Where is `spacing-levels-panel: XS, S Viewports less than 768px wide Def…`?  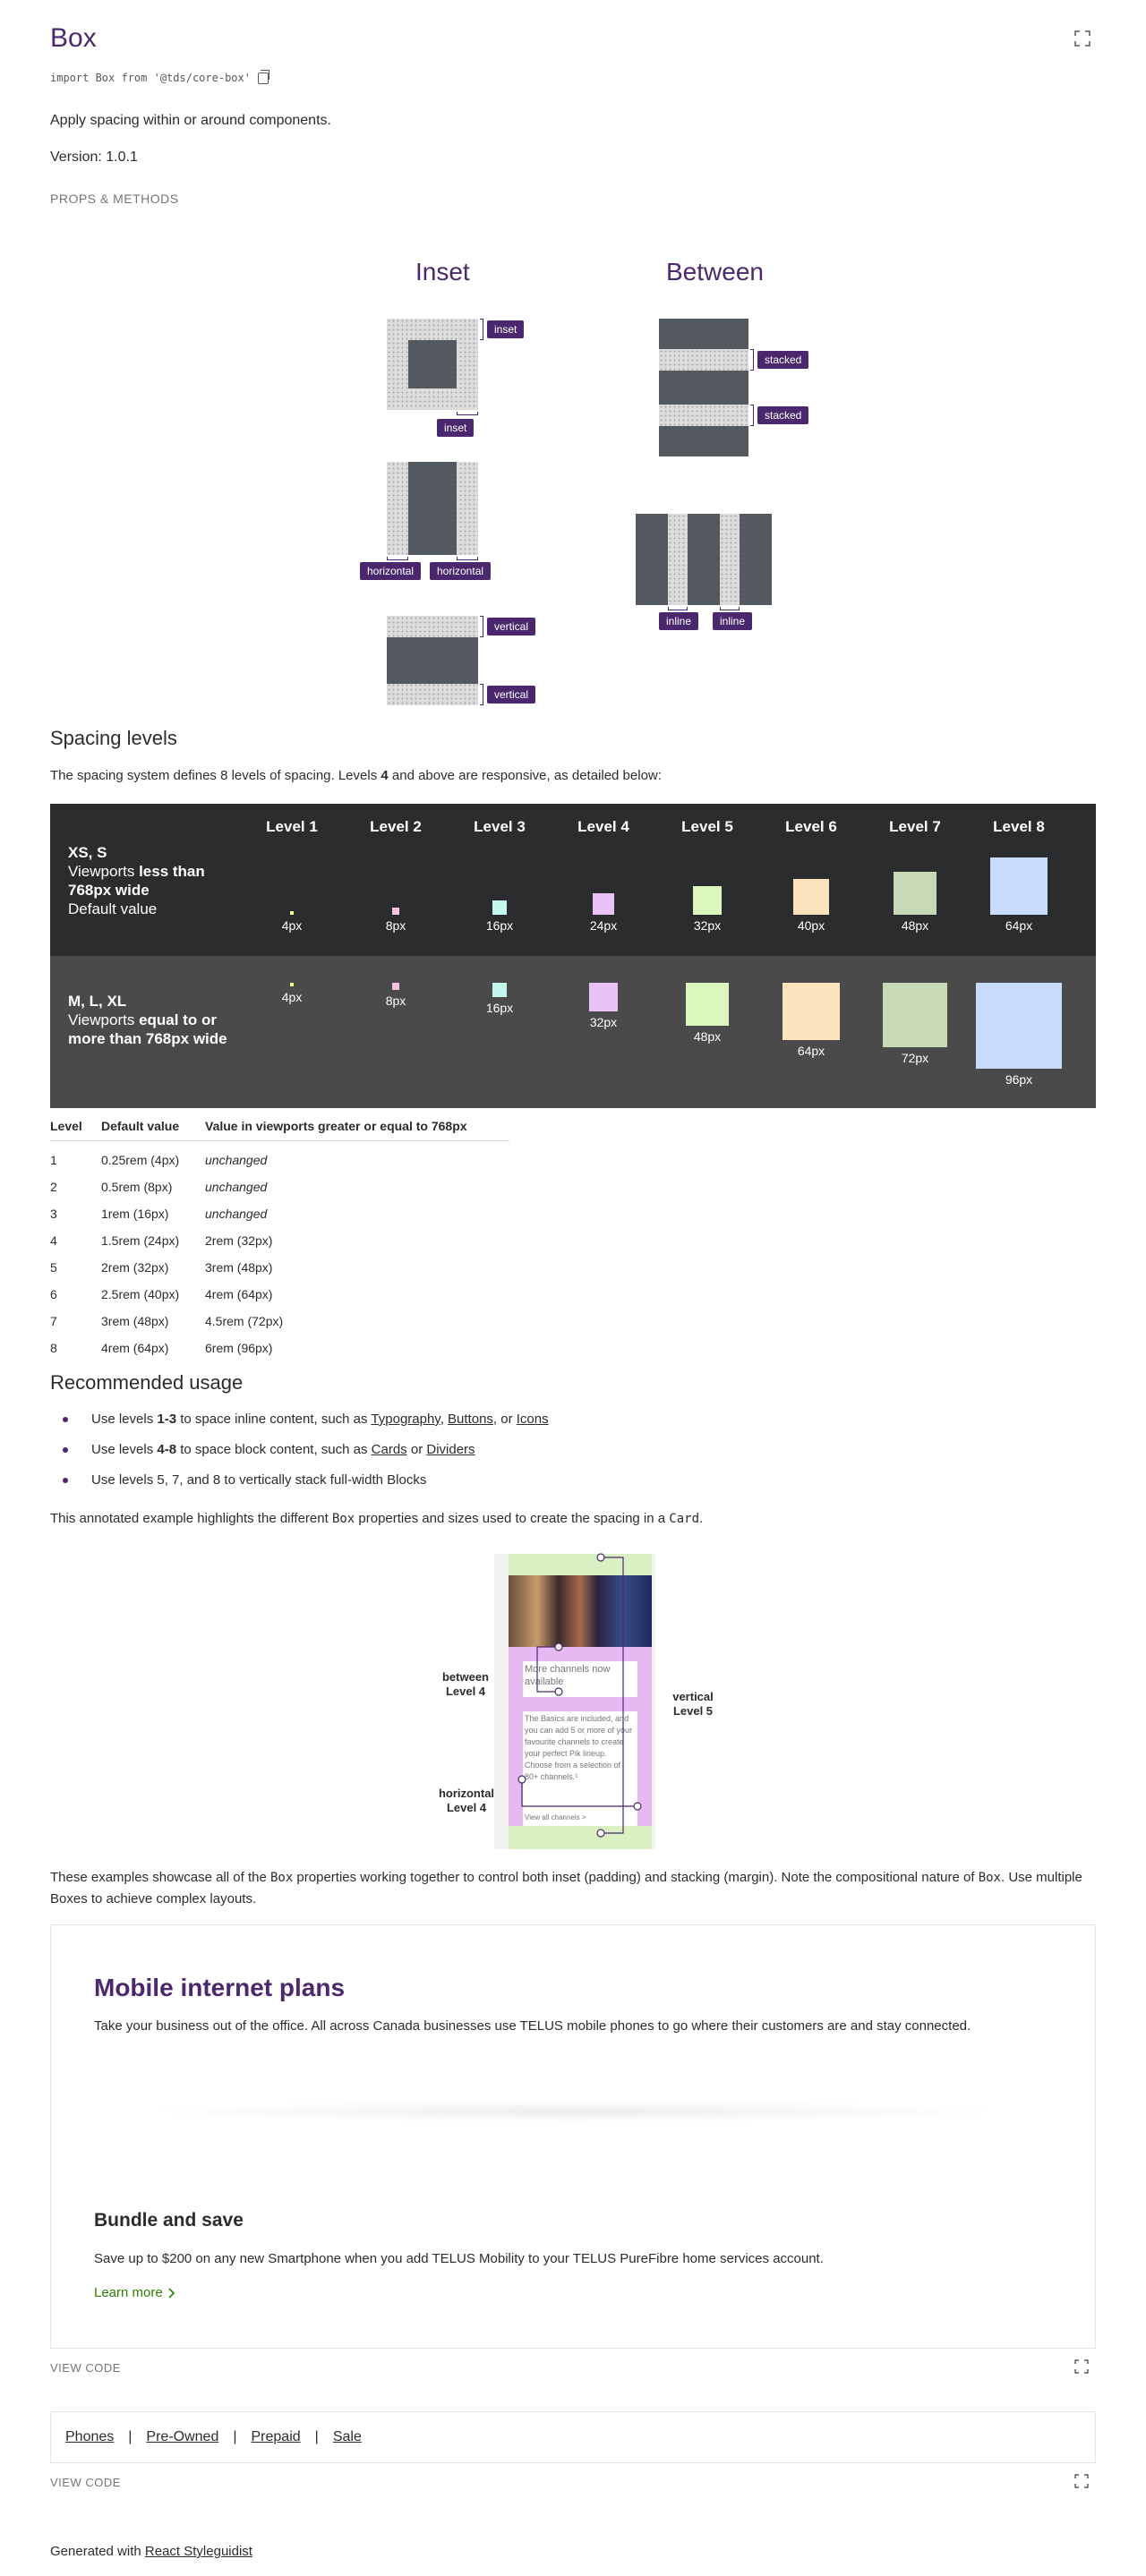 spacing-levels-panel: XS, S Viewports less than 768px wide Def… is located at coordinates (573, 956).